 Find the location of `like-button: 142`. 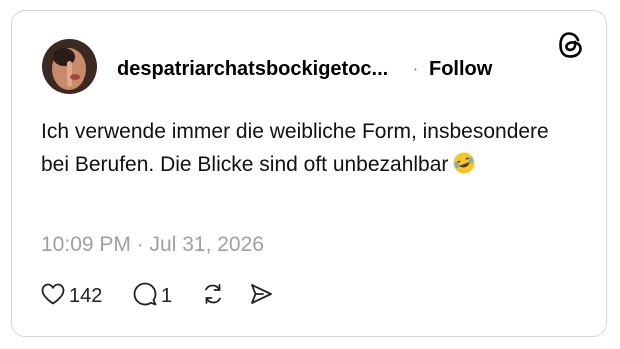

like-button: 142 is located at coordinates (71, 296).